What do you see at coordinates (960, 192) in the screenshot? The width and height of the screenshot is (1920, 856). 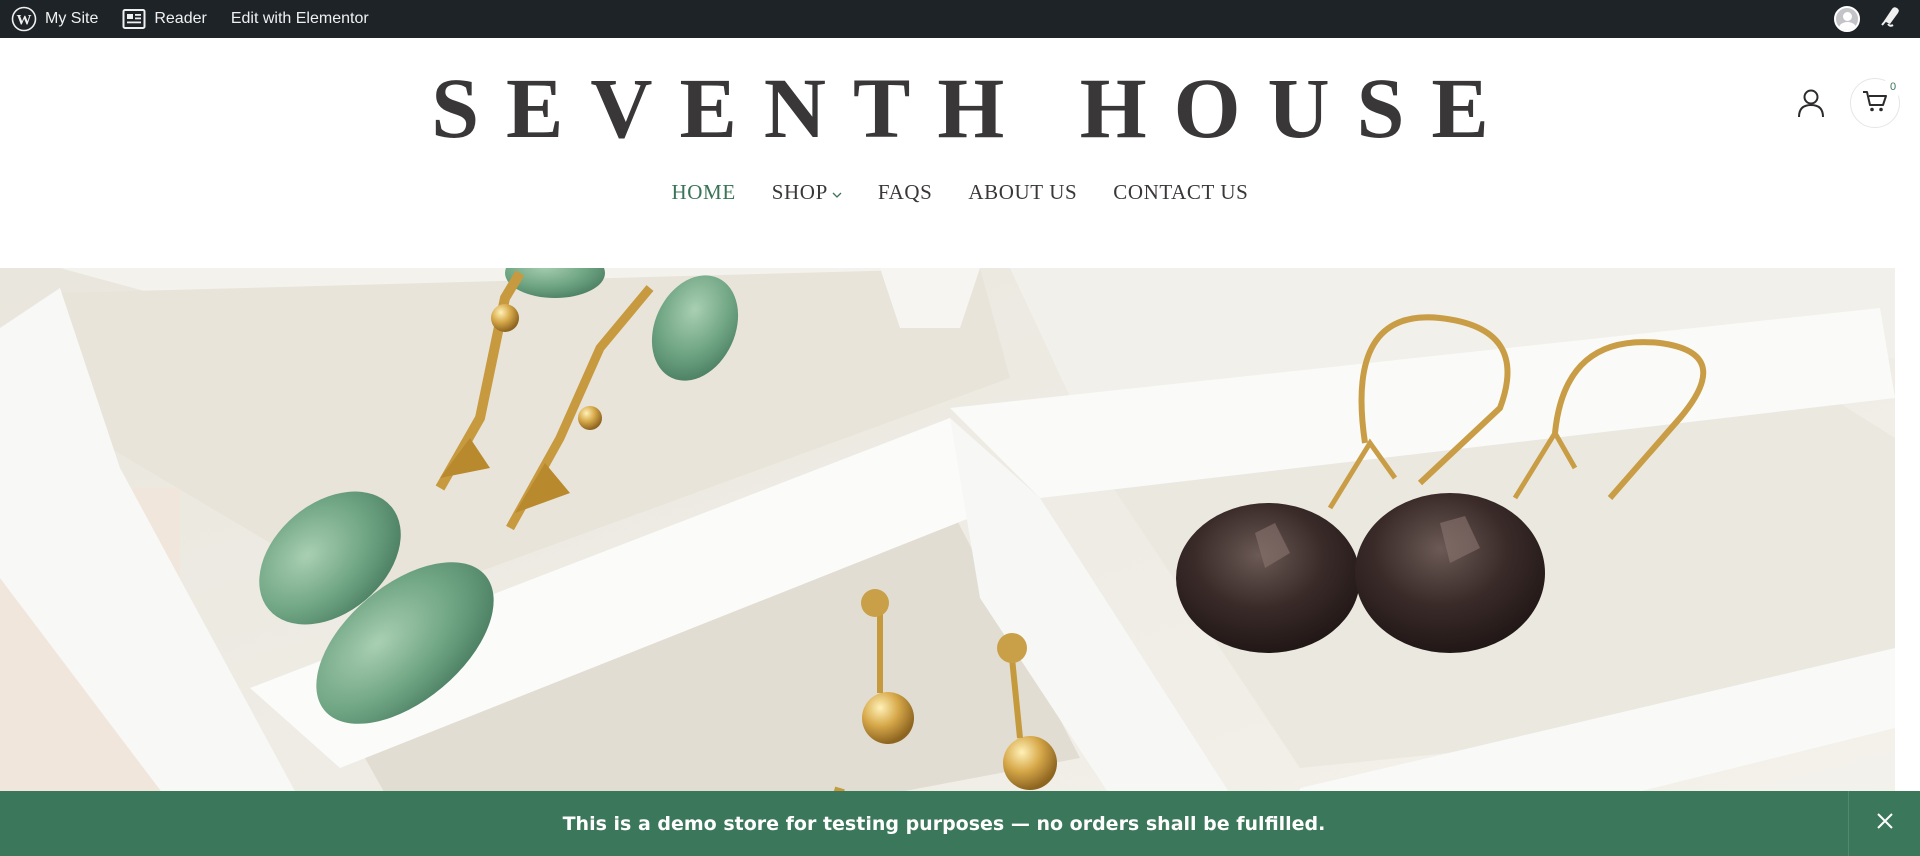 I see `main-navigation: HOME SHOP FAQS ABOUT US CONTACT US` at bounding box center [960, 192].